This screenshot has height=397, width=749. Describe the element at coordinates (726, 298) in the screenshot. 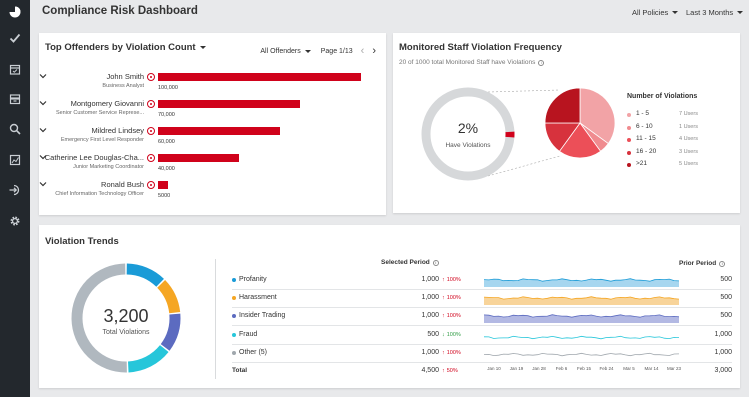

I see `trend-prior-value: 500` at that location.